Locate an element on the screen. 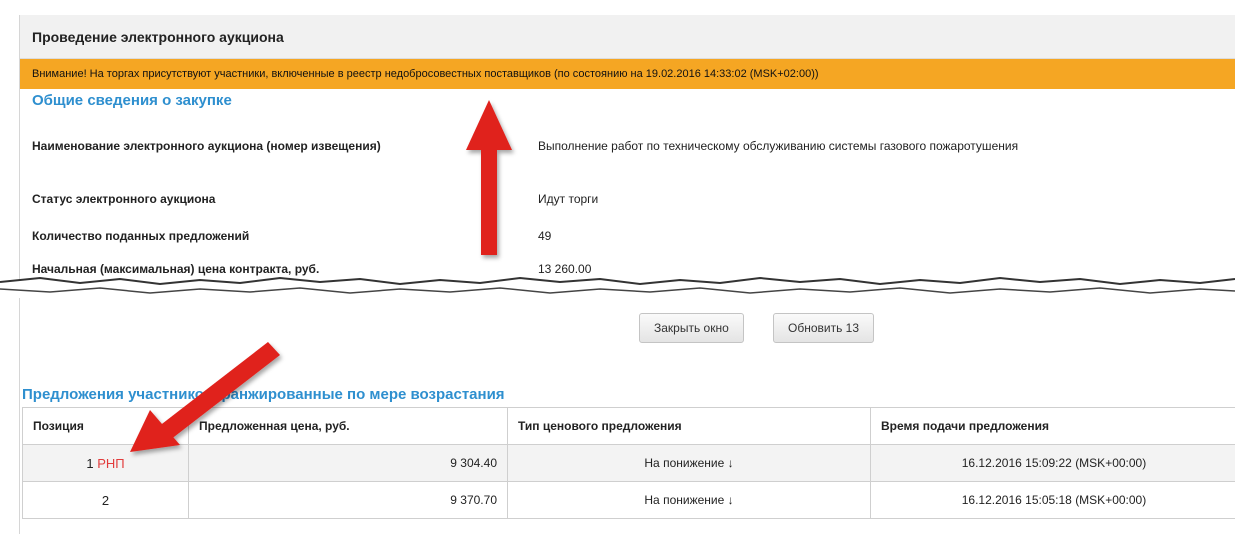  price-cell: 9 370.70 is located at coordinates (348, 500).